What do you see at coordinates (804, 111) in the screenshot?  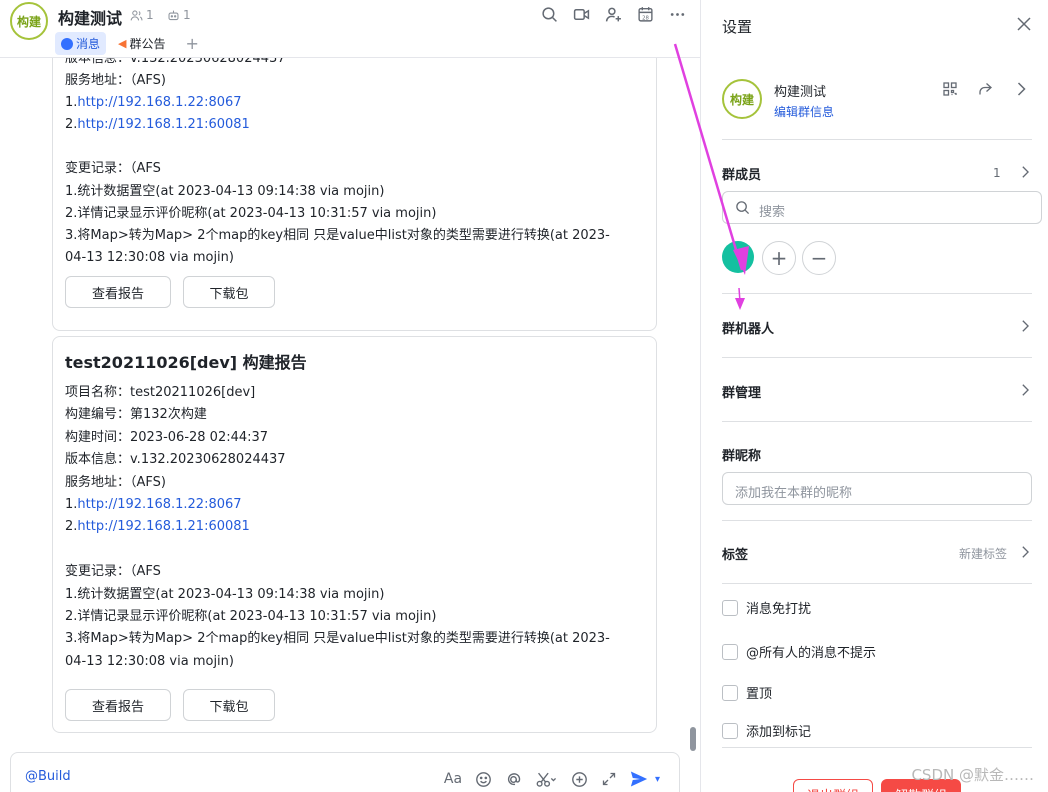 I see `edit-group-info-link: 编辑群信息` at bounding box center [804, 111].